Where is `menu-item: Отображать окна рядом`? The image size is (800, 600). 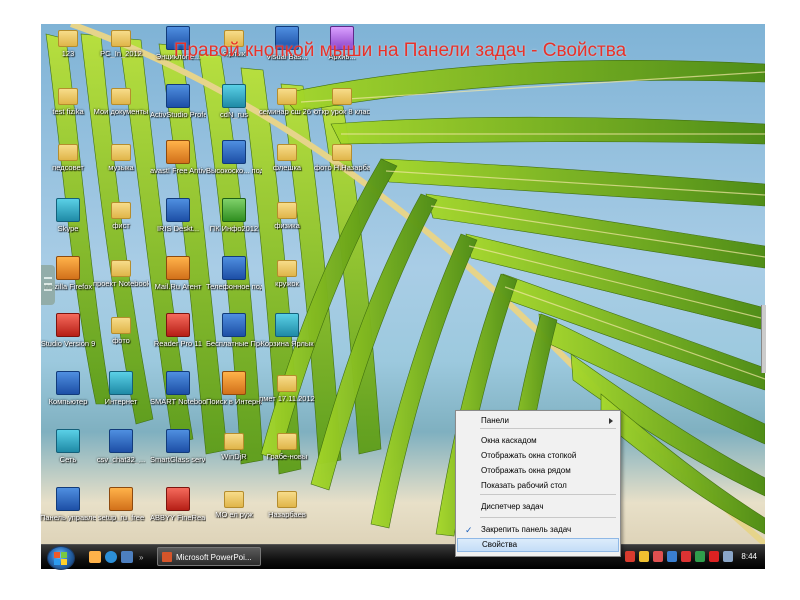 menu-item: Отображать окна рядом is located at coordinates (538, 471).